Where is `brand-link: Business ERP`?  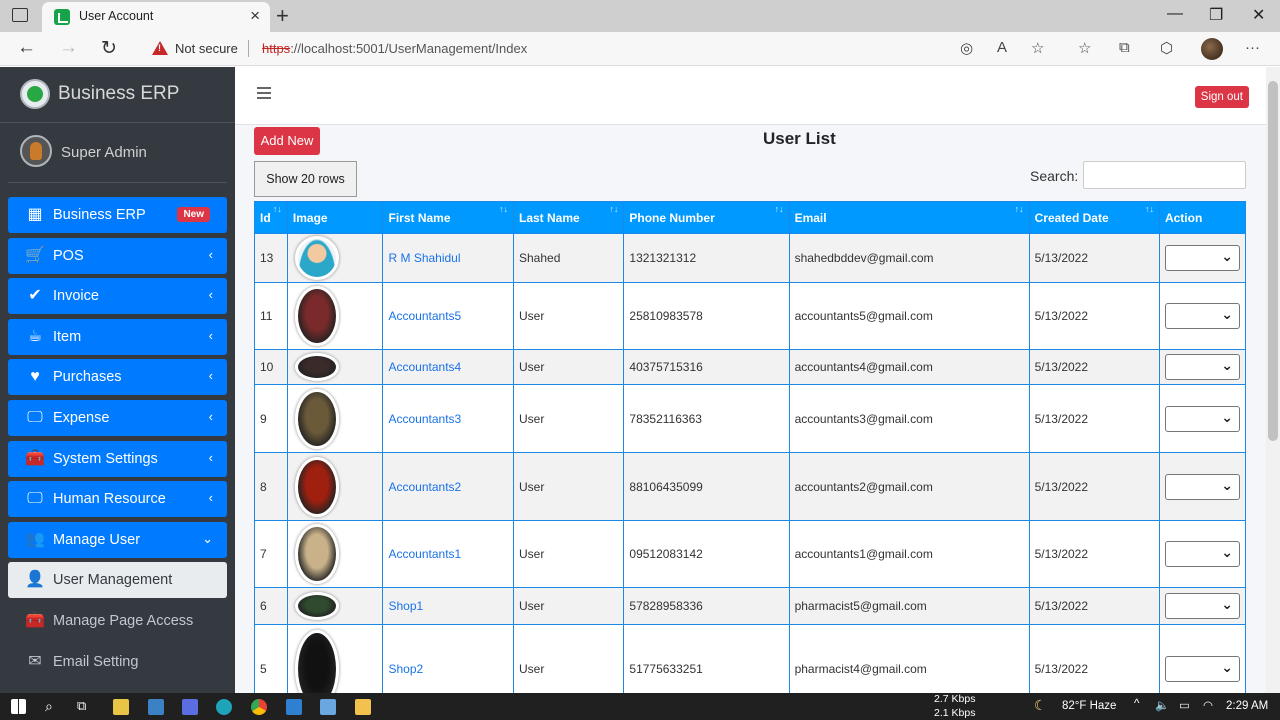
brand-link: Business ERP is located at coordinates (117, 95).